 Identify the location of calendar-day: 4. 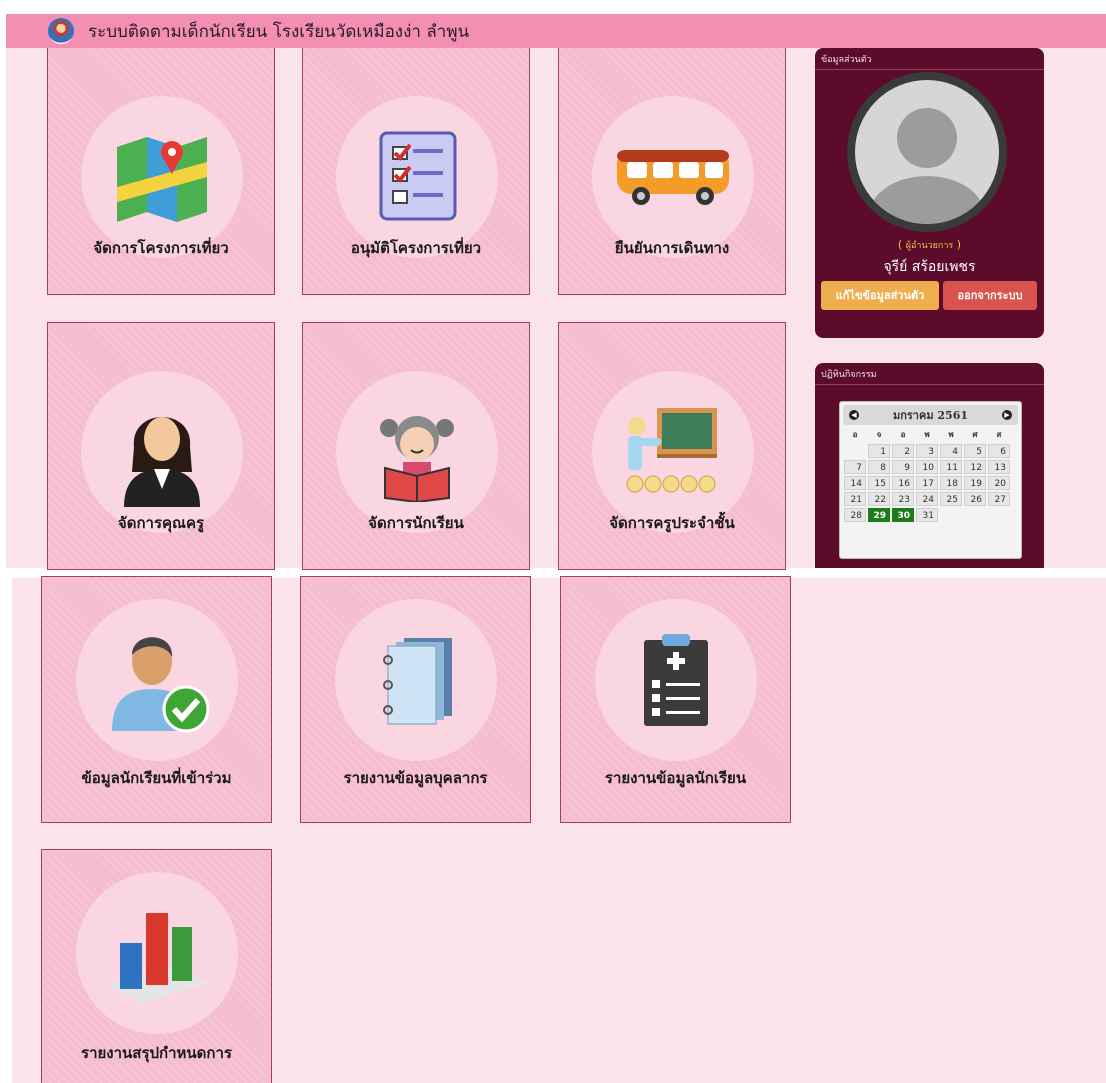
(951, 451).